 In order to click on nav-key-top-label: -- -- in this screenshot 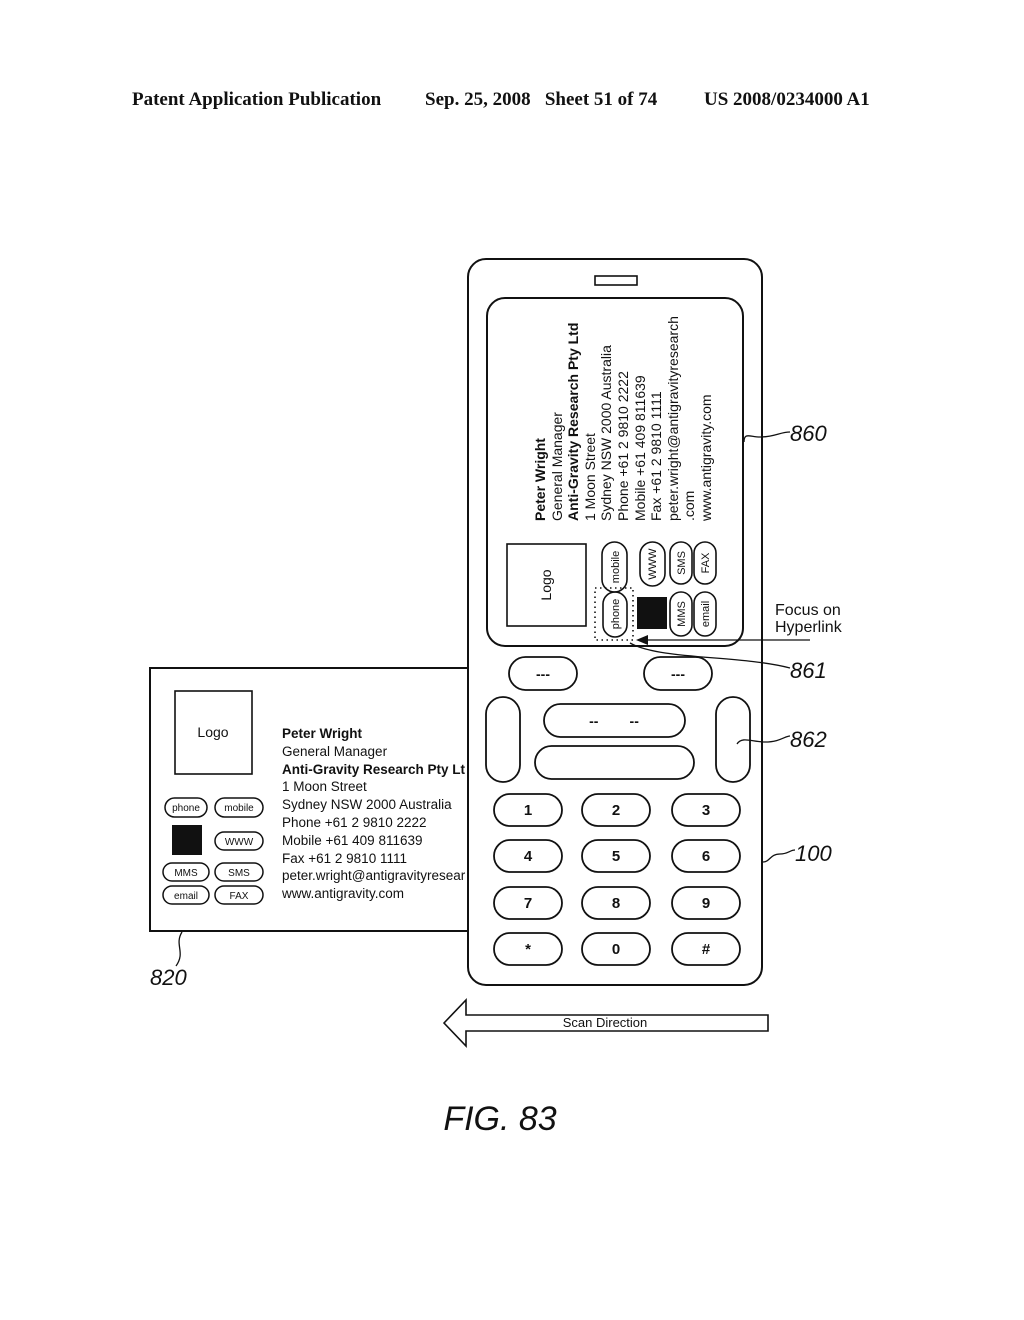, I will do `click(614, 721)`.